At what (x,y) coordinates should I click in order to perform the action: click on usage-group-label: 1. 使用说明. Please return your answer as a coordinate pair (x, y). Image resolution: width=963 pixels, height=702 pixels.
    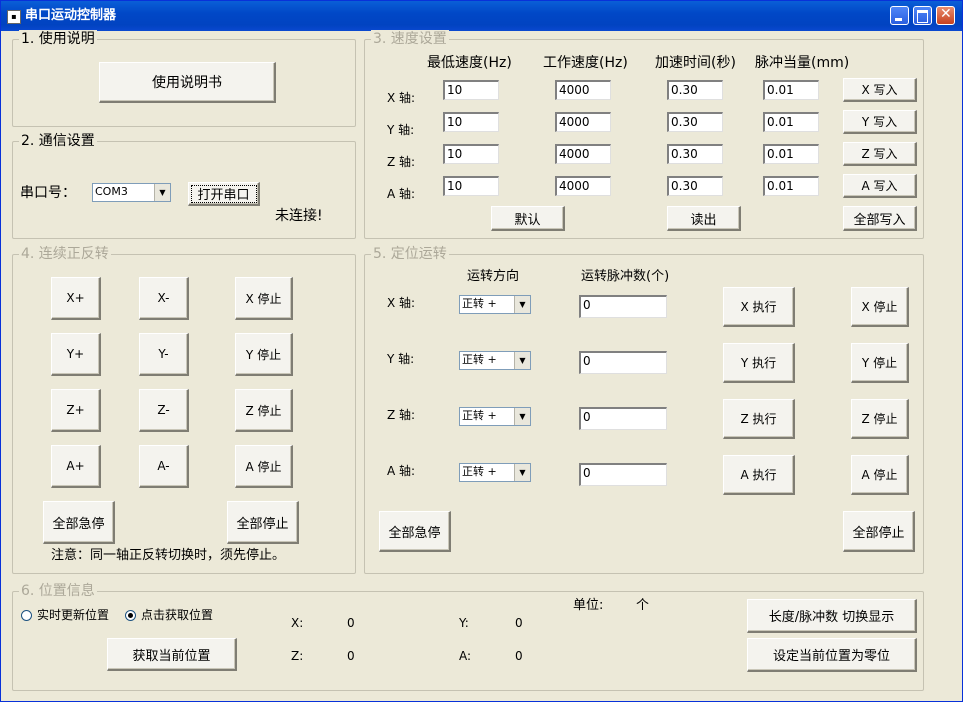
    Looking at the image, I should click on (58, 39).